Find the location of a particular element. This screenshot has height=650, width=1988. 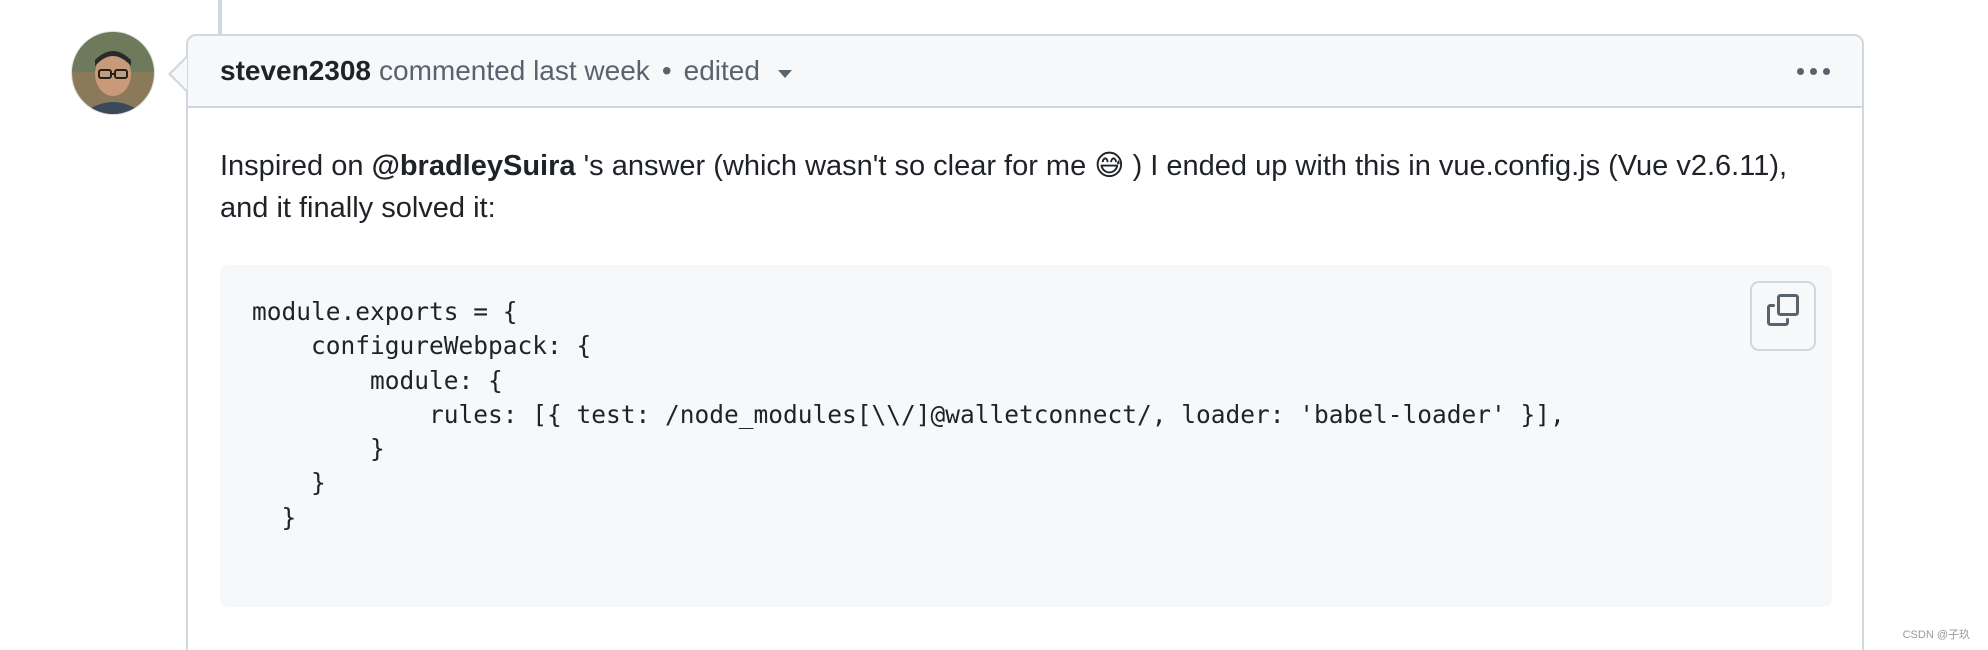

body-prefix: Inspired on is located at coordinates (292, 166).